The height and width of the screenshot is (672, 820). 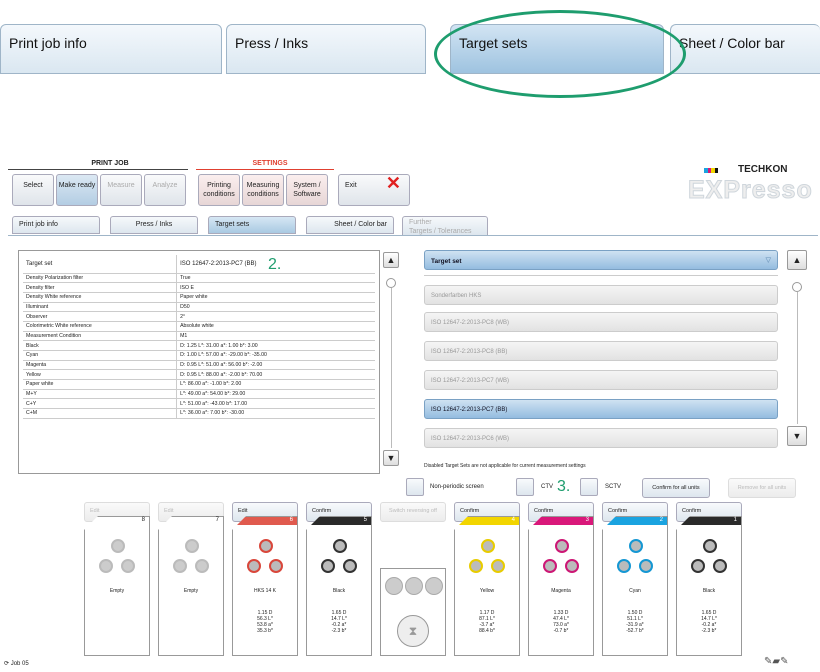 What do you see at coordinates (797, 287) in the screenshot?
I see `targets-scroll-thumb` at bounding box center [797, 287].